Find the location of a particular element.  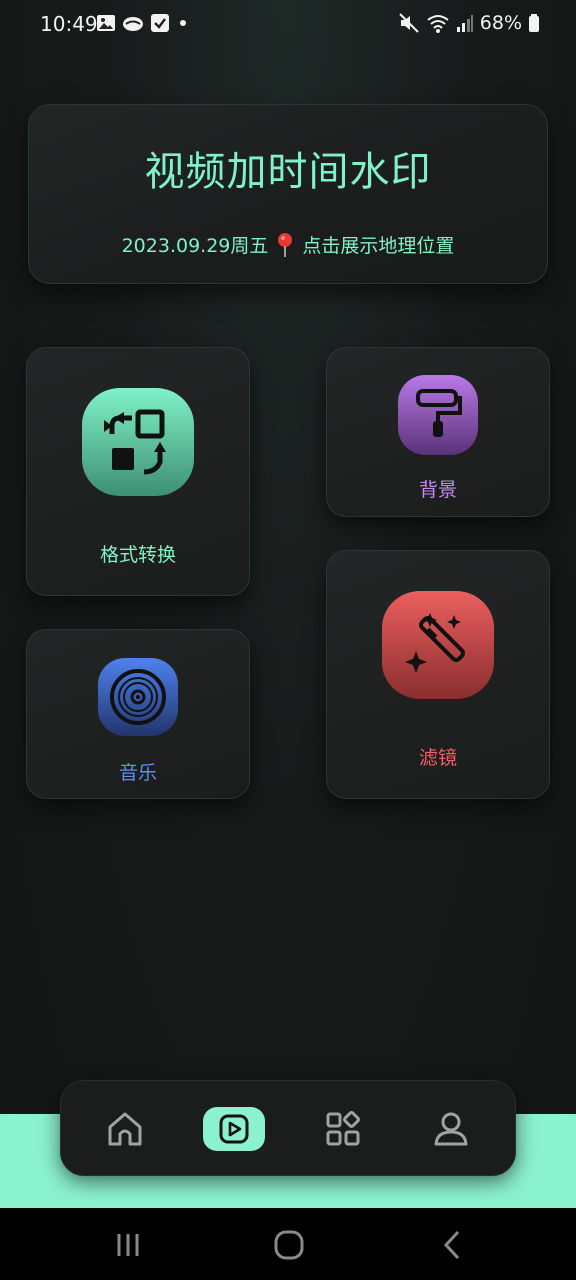

system-nav-bar is located at coordinates (288, 1244).